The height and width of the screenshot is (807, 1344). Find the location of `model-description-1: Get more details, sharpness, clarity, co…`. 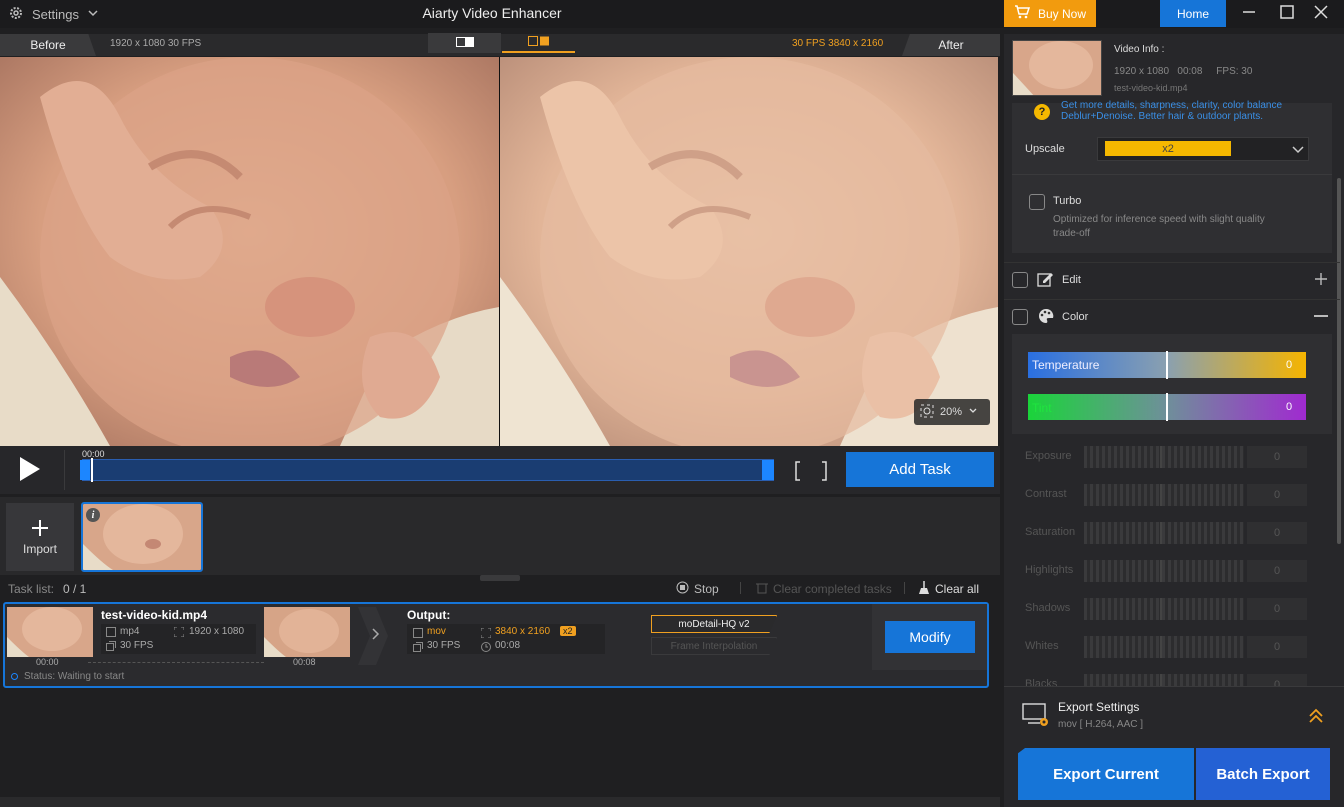

model-description-1: Get more details, sharpness, clarity, co… is located at coordinates (1172, 105).